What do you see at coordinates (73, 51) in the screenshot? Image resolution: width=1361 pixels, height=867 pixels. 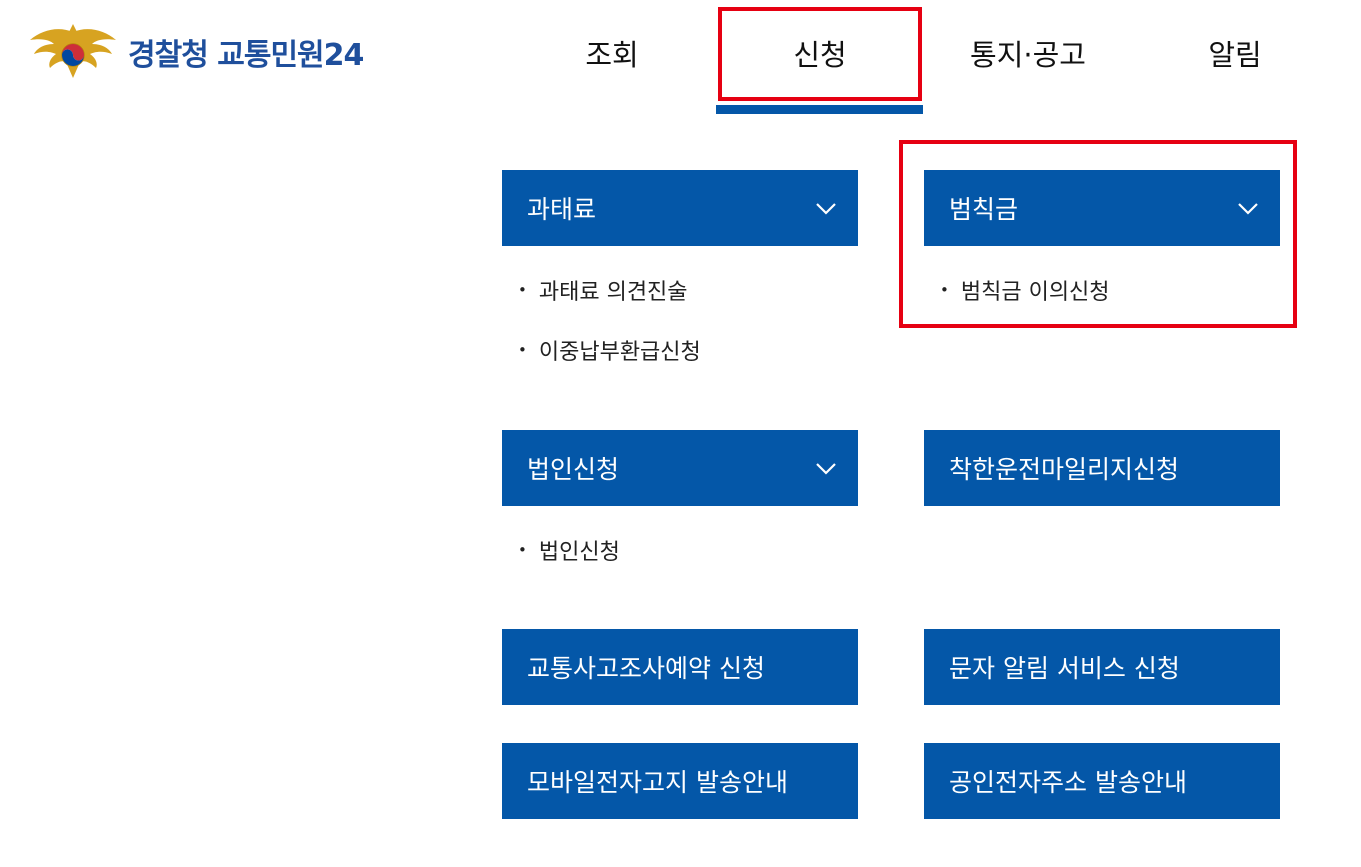 I see `police-emblem-icon` at bounding box center [73, 51].